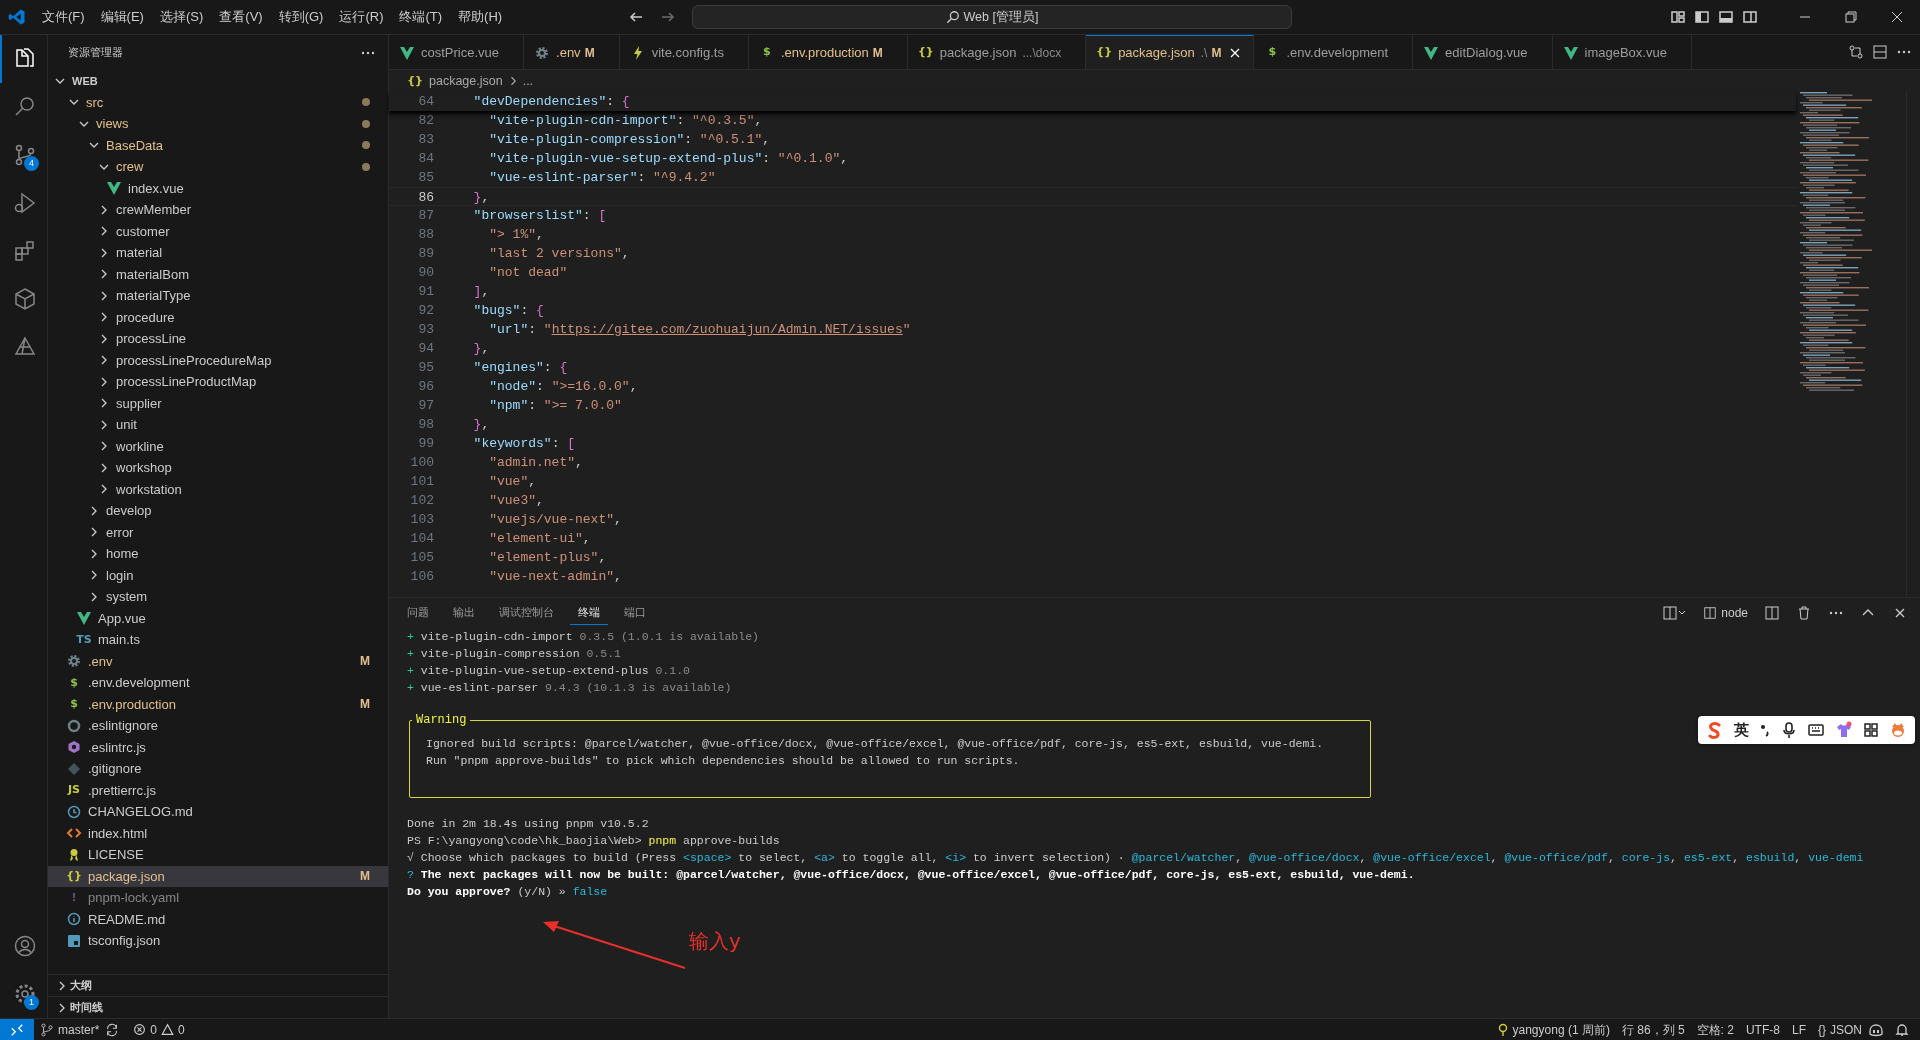  What do you see at coordinates (24, 299) in the screenshot?
I see `cube-icon` at bounding box center [24, 299].